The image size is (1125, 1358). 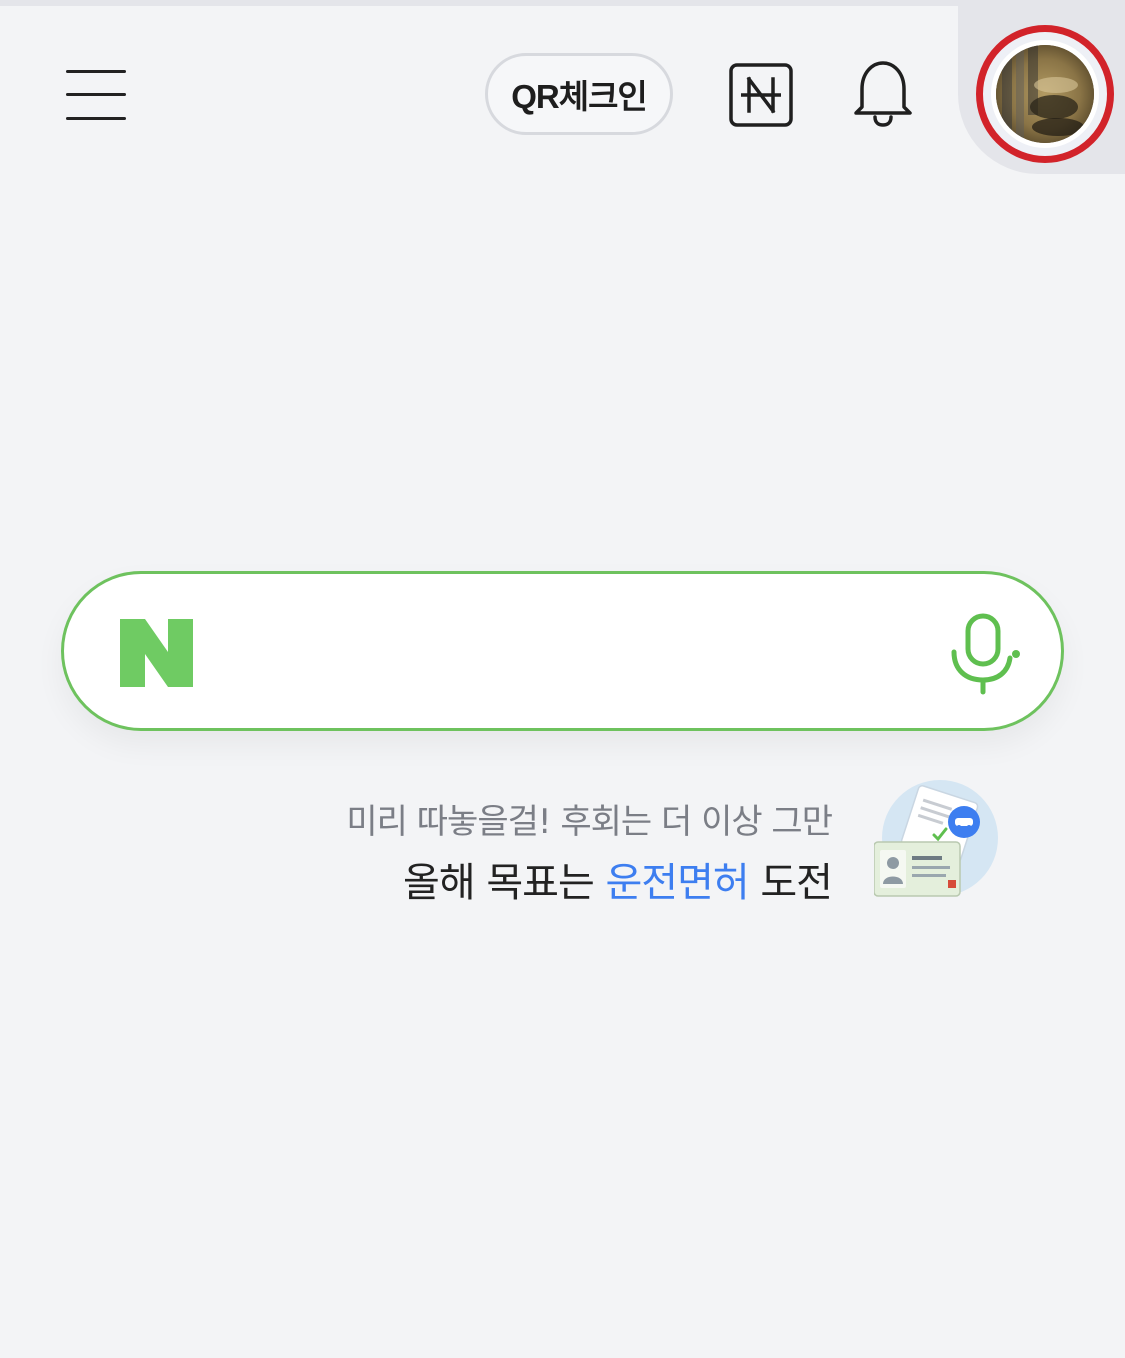 I want to click on promo-title: 올해 목표는 운전면허 도전, so click(x=618, y=879).